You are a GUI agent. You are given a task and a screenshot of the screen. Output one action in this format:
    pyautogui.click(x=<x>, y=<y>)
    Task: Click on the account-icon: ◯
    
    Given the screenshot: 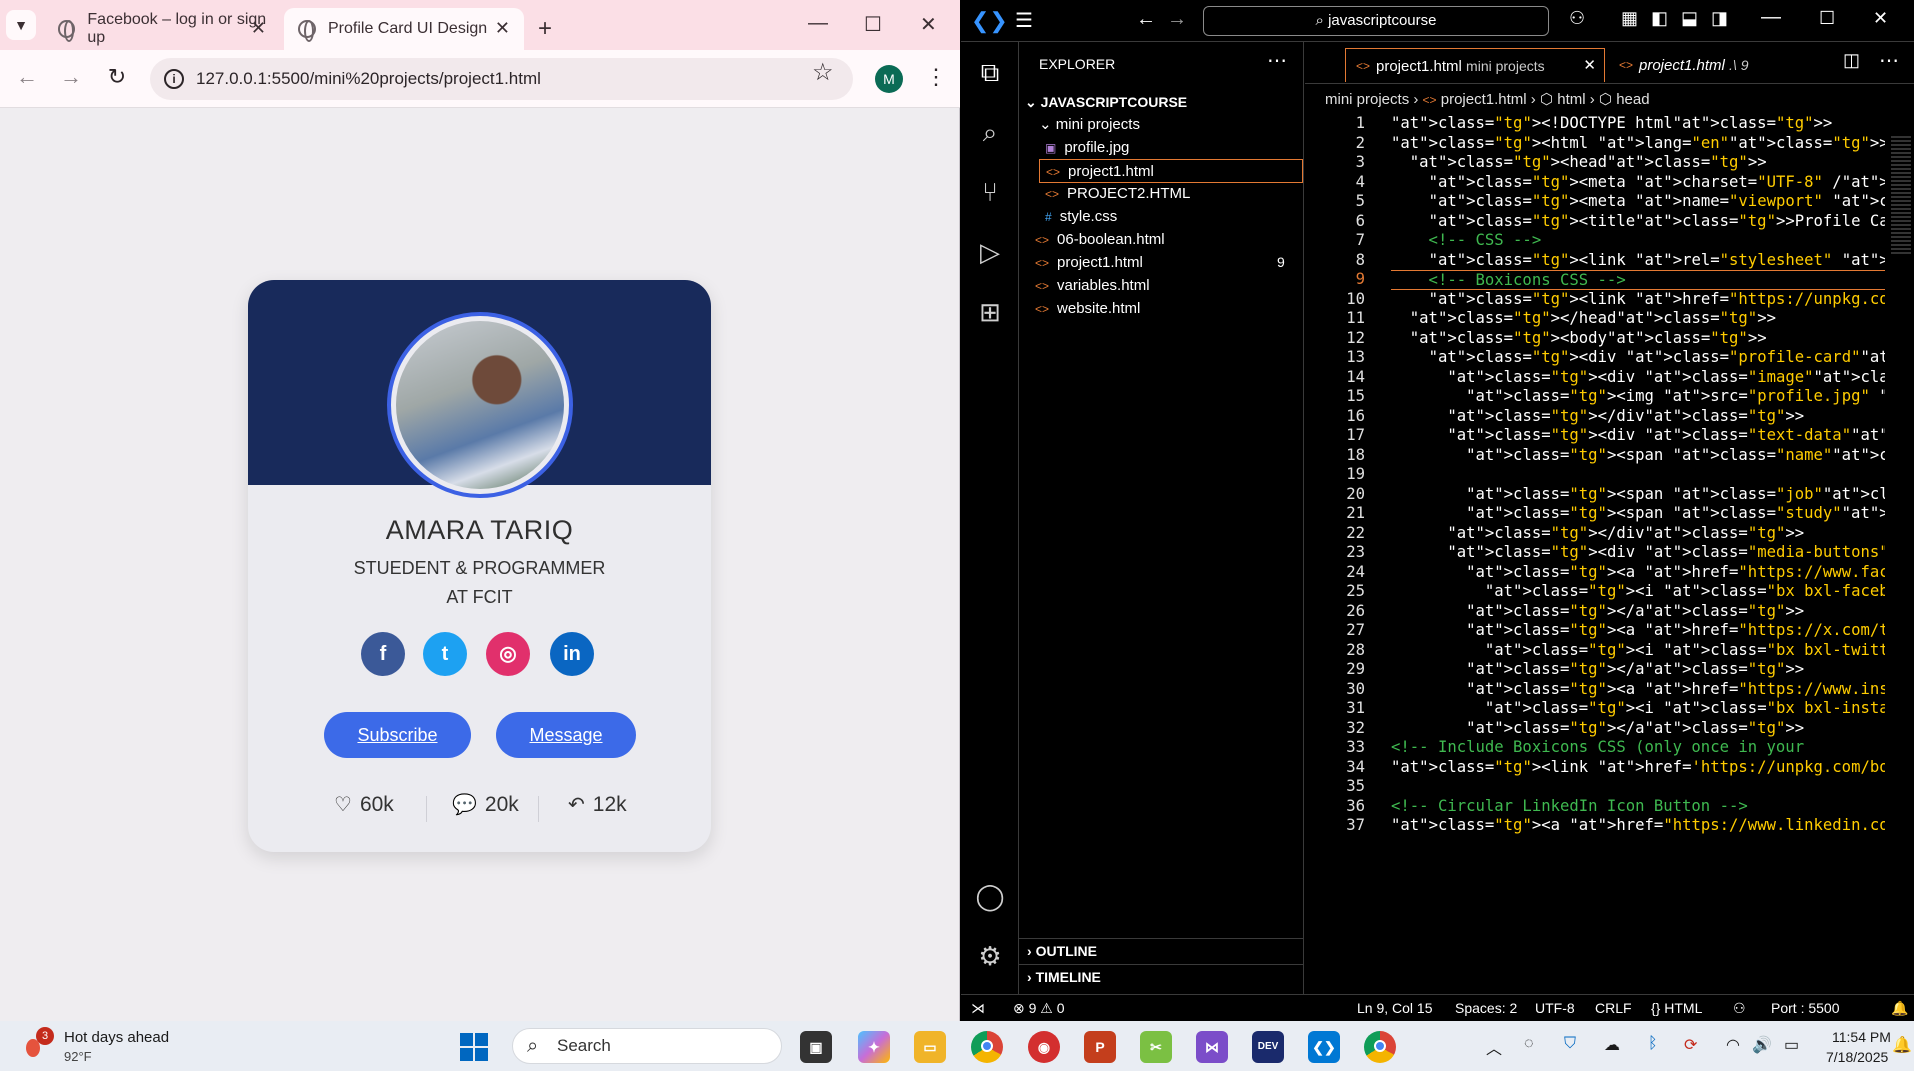 What is the action you would take?
    pyautogui.click(x=990, y=896)
    